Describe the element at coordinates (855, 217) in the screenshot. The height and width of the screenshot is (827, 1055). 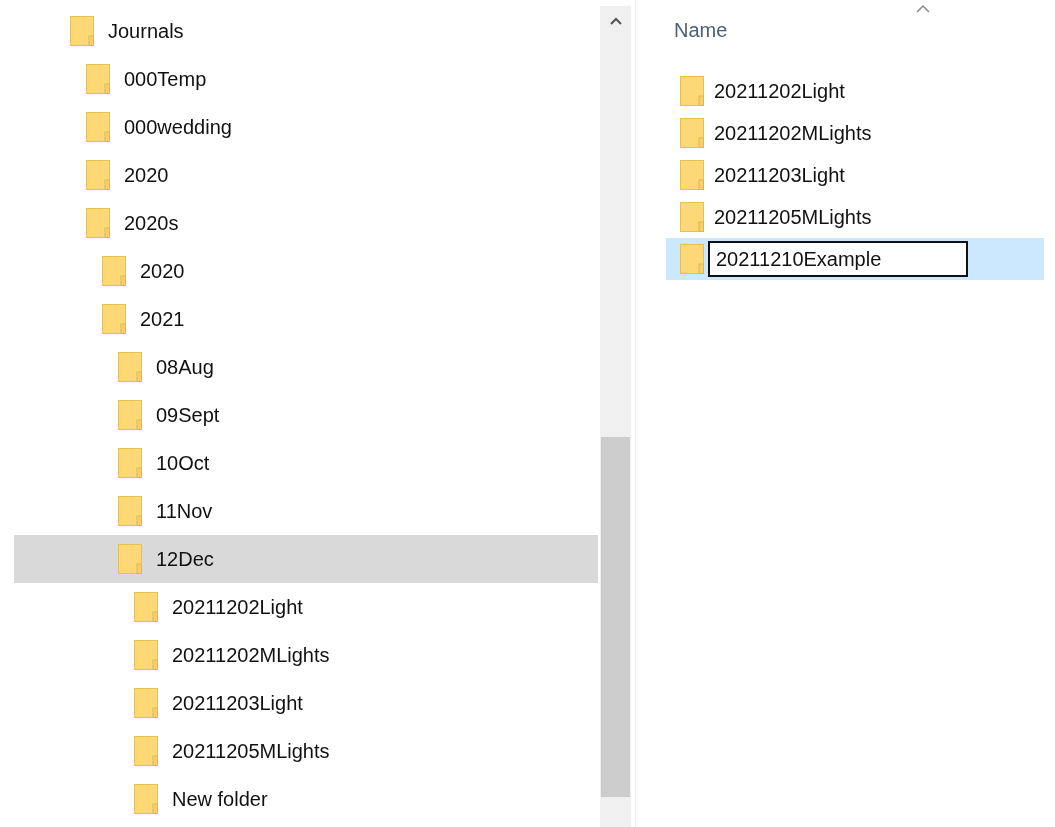
I see `file-item: 20211205MLights` at that location.